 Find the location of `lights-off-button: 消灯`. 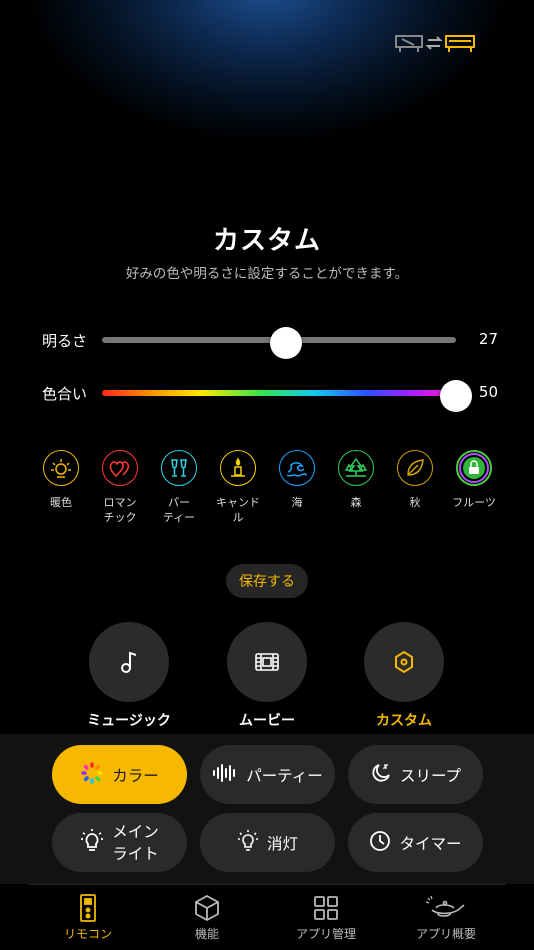

lights-off-button: 消灯 is located at coordinates (267, 842).